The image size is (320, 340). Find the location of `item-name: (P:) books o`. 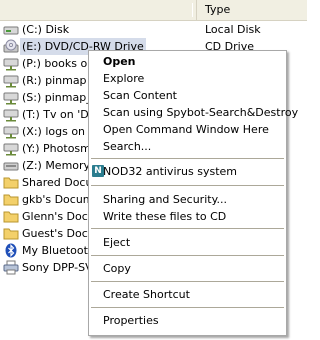

item-name: (P:) books o is located at coordinates (55, 63).